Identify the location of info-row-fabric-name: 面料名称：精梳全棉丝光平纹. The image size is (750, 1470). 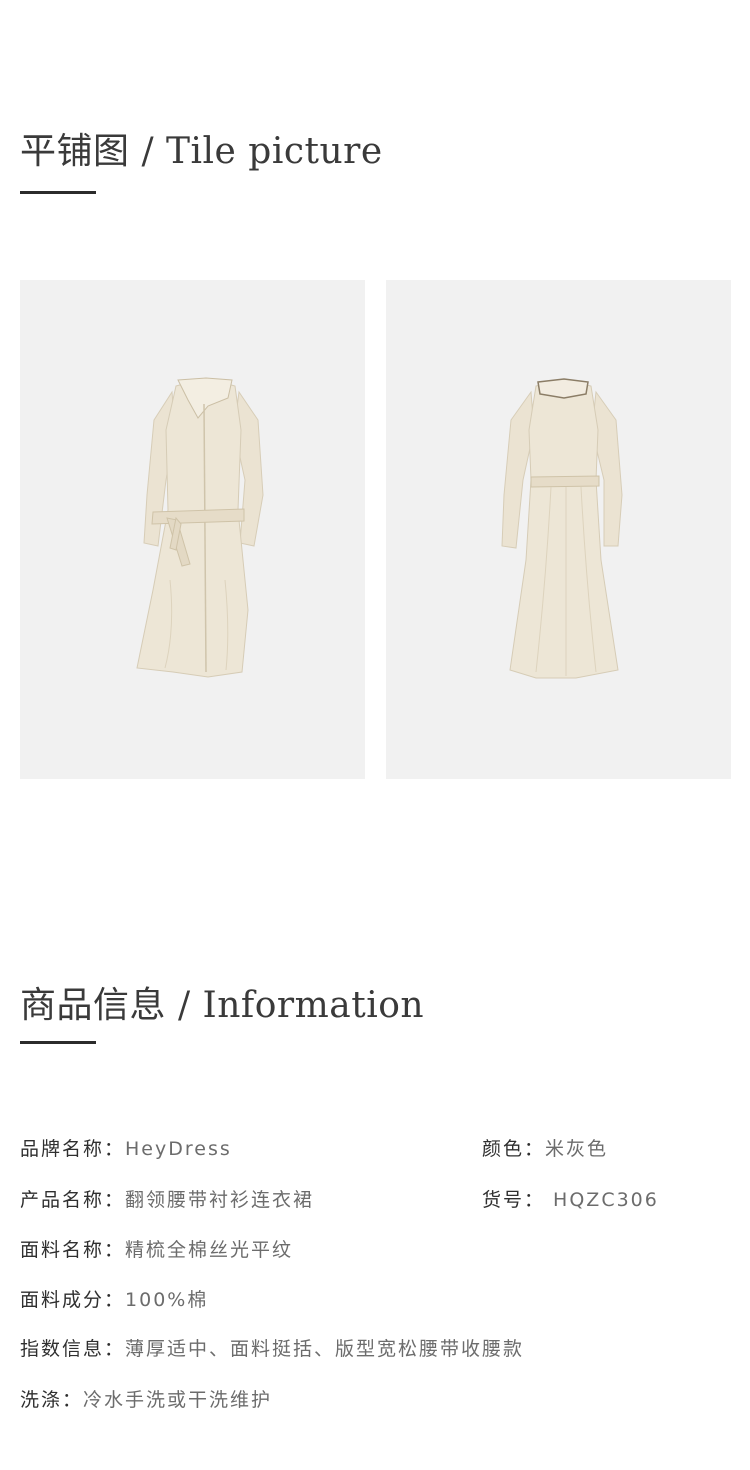
(156, 1248).